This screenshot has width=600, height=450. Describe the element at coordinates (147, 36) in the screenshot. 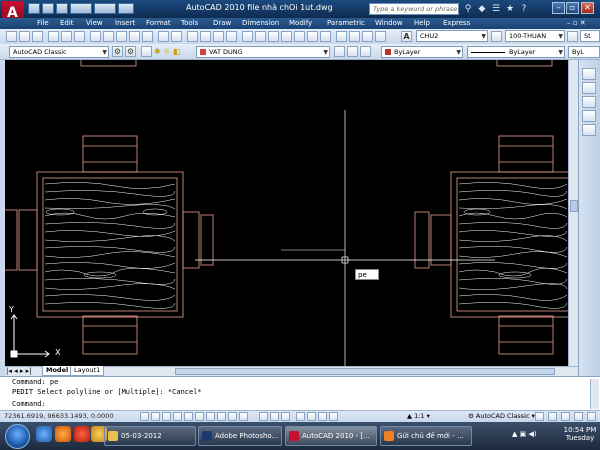

I see `block-editor-icon` at that location.